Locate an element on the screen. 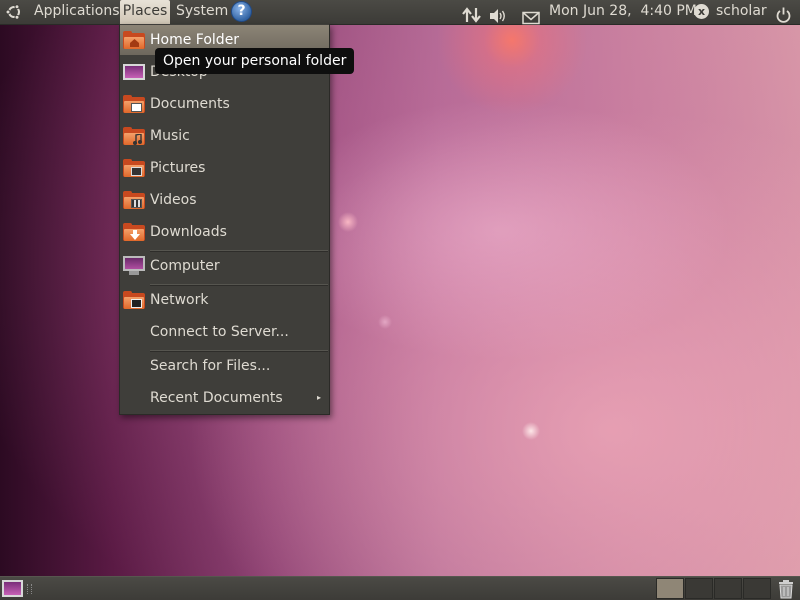 Image resolution: width=800 pixels, height=600 pixels. network-folder-icon is located at coordinates (134, 300).